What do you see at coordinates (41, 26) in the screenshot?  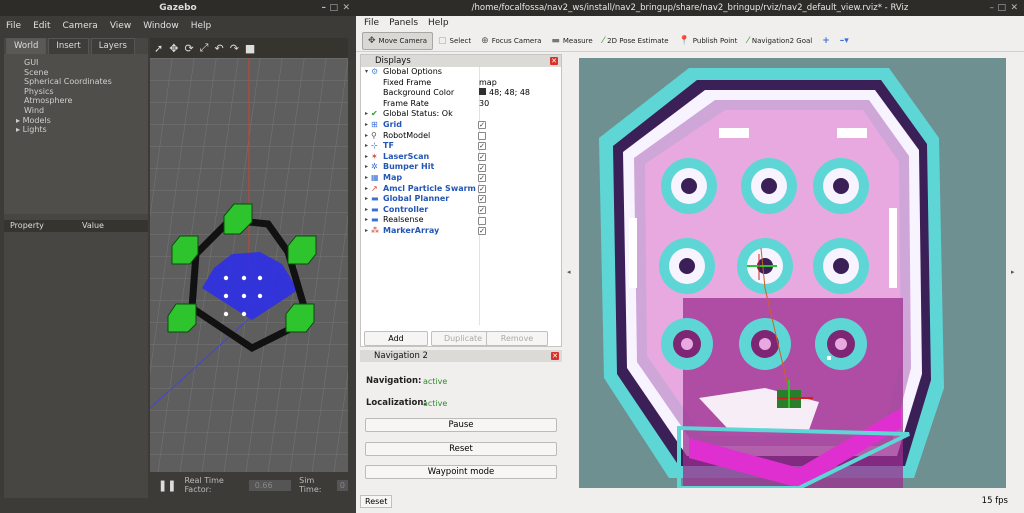 I see `menu-edit: Edit` at bounding box center [41, 26].